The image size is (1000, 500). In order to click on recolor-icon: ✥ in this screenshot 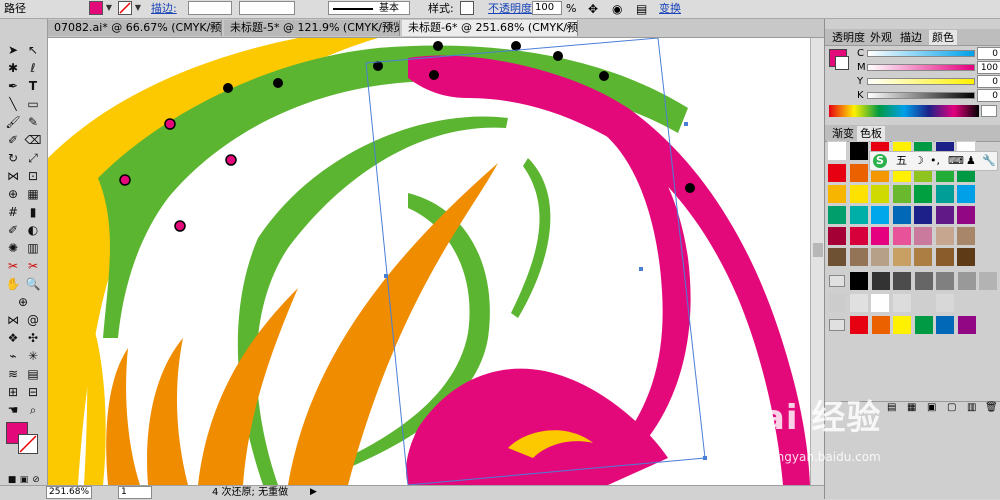, I will do `click(593, 9)`.